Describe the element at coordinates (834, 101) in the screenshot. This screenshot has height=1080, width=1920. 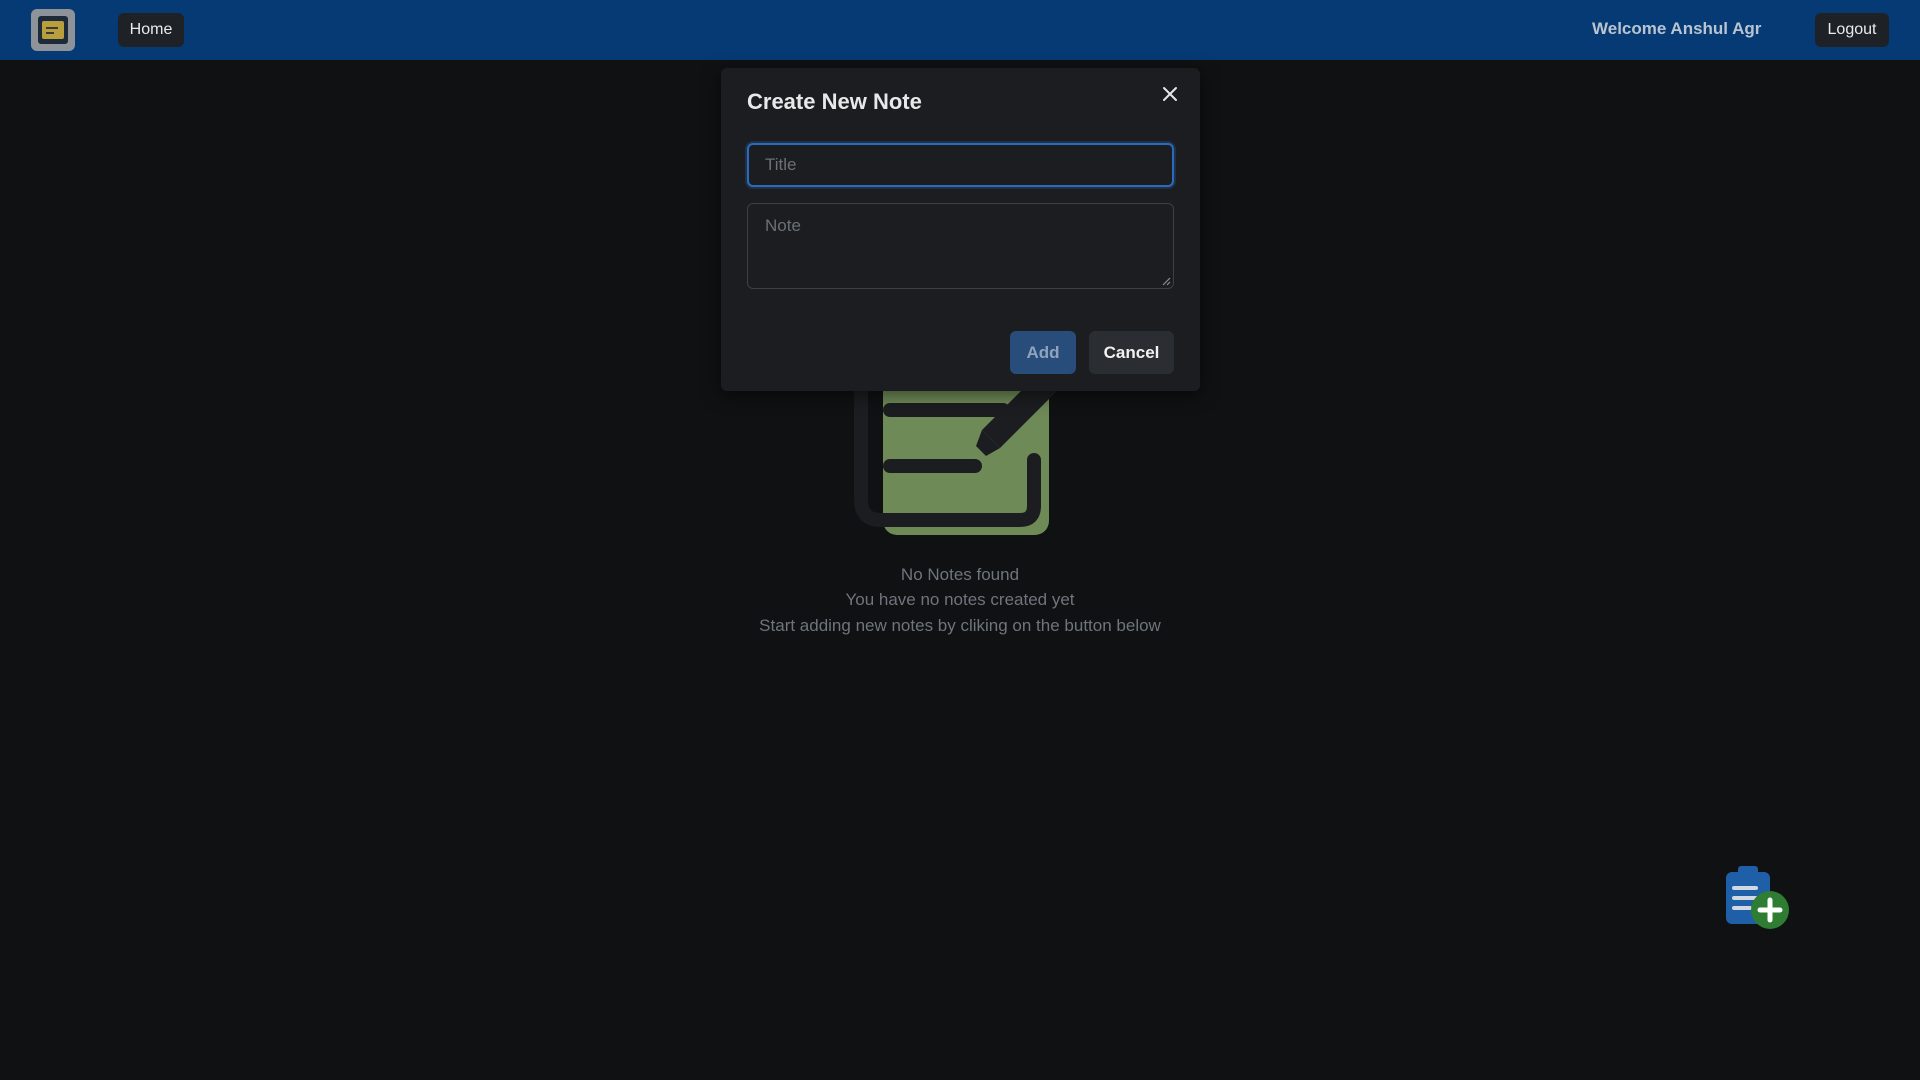
I see `modal-title: Create New Note` at that location.